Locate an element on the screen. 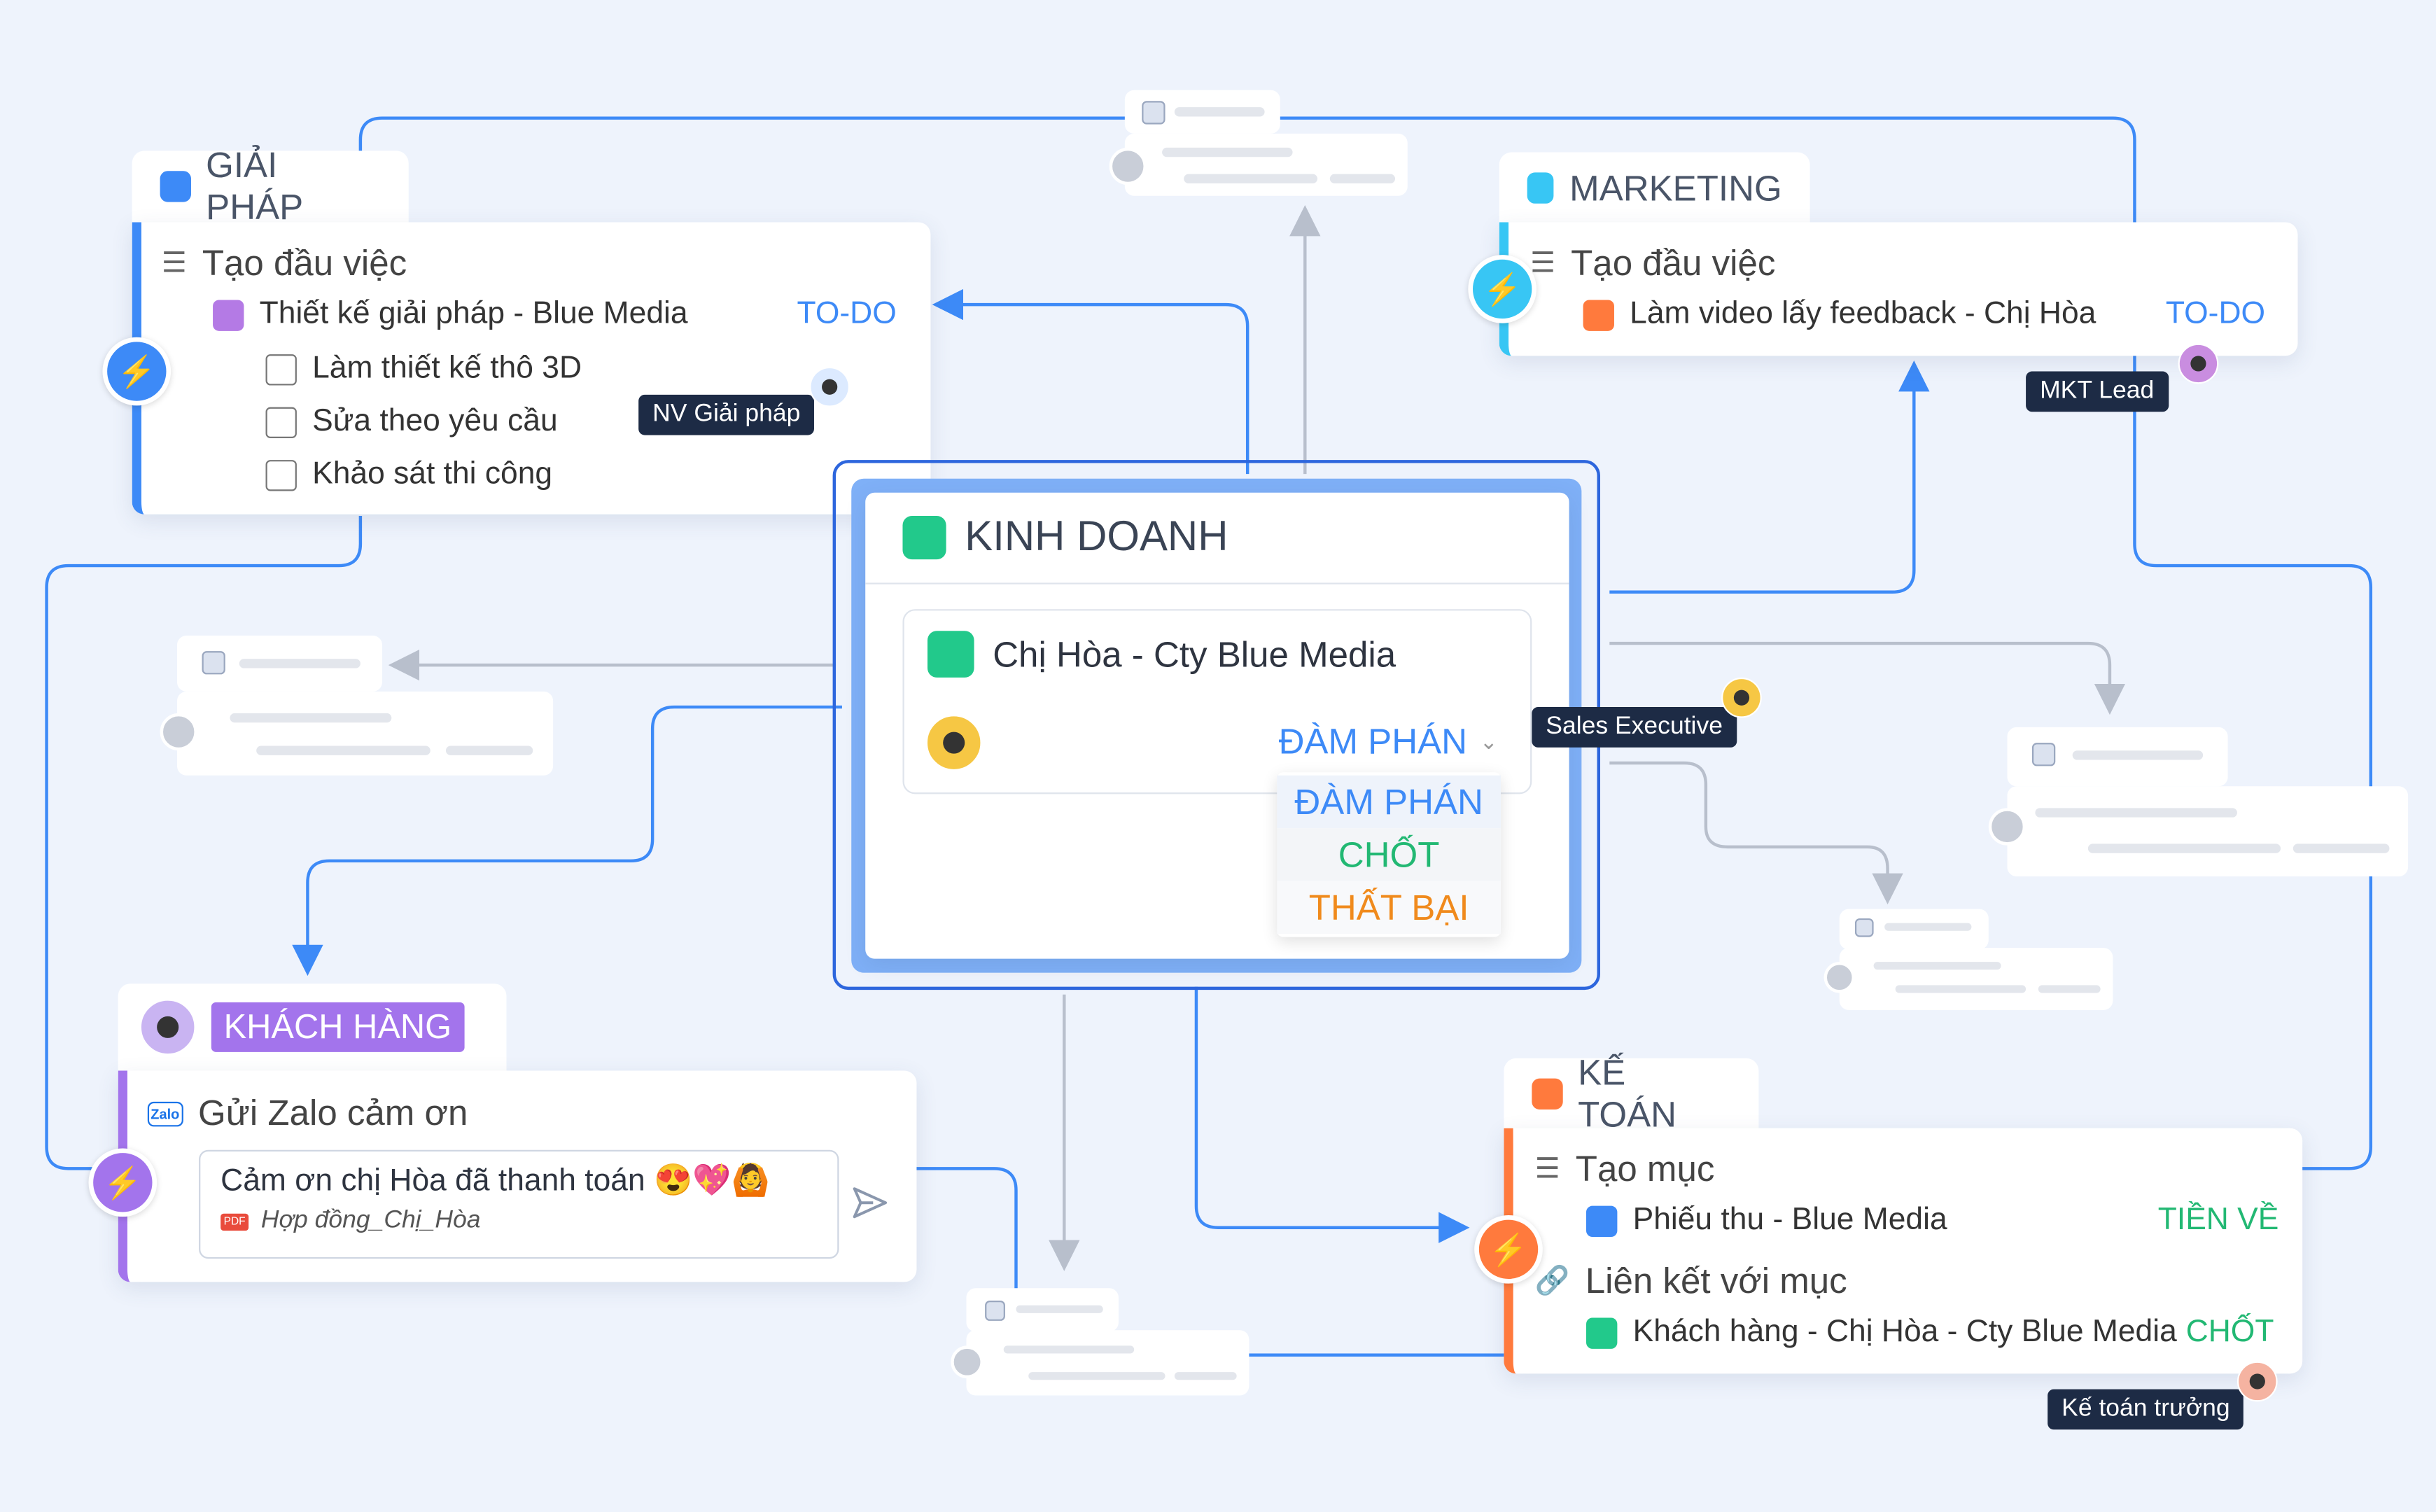 The width and height of the screenshot is (2436, 1512). marketing-tab: MARKETING is located at coordinates (1654, 188).